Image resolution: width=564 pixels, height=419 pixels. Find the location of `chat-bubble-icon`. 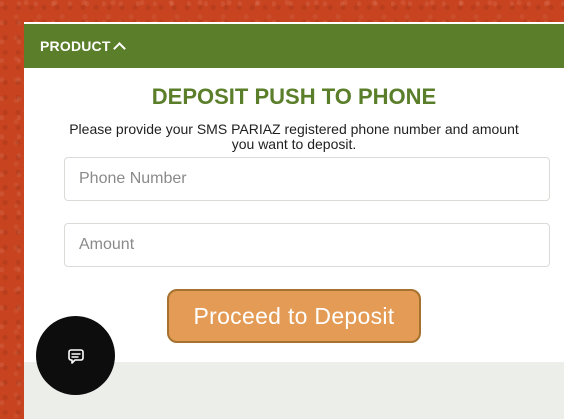

chat-bubble-icon is located at coordinates (75, 356).